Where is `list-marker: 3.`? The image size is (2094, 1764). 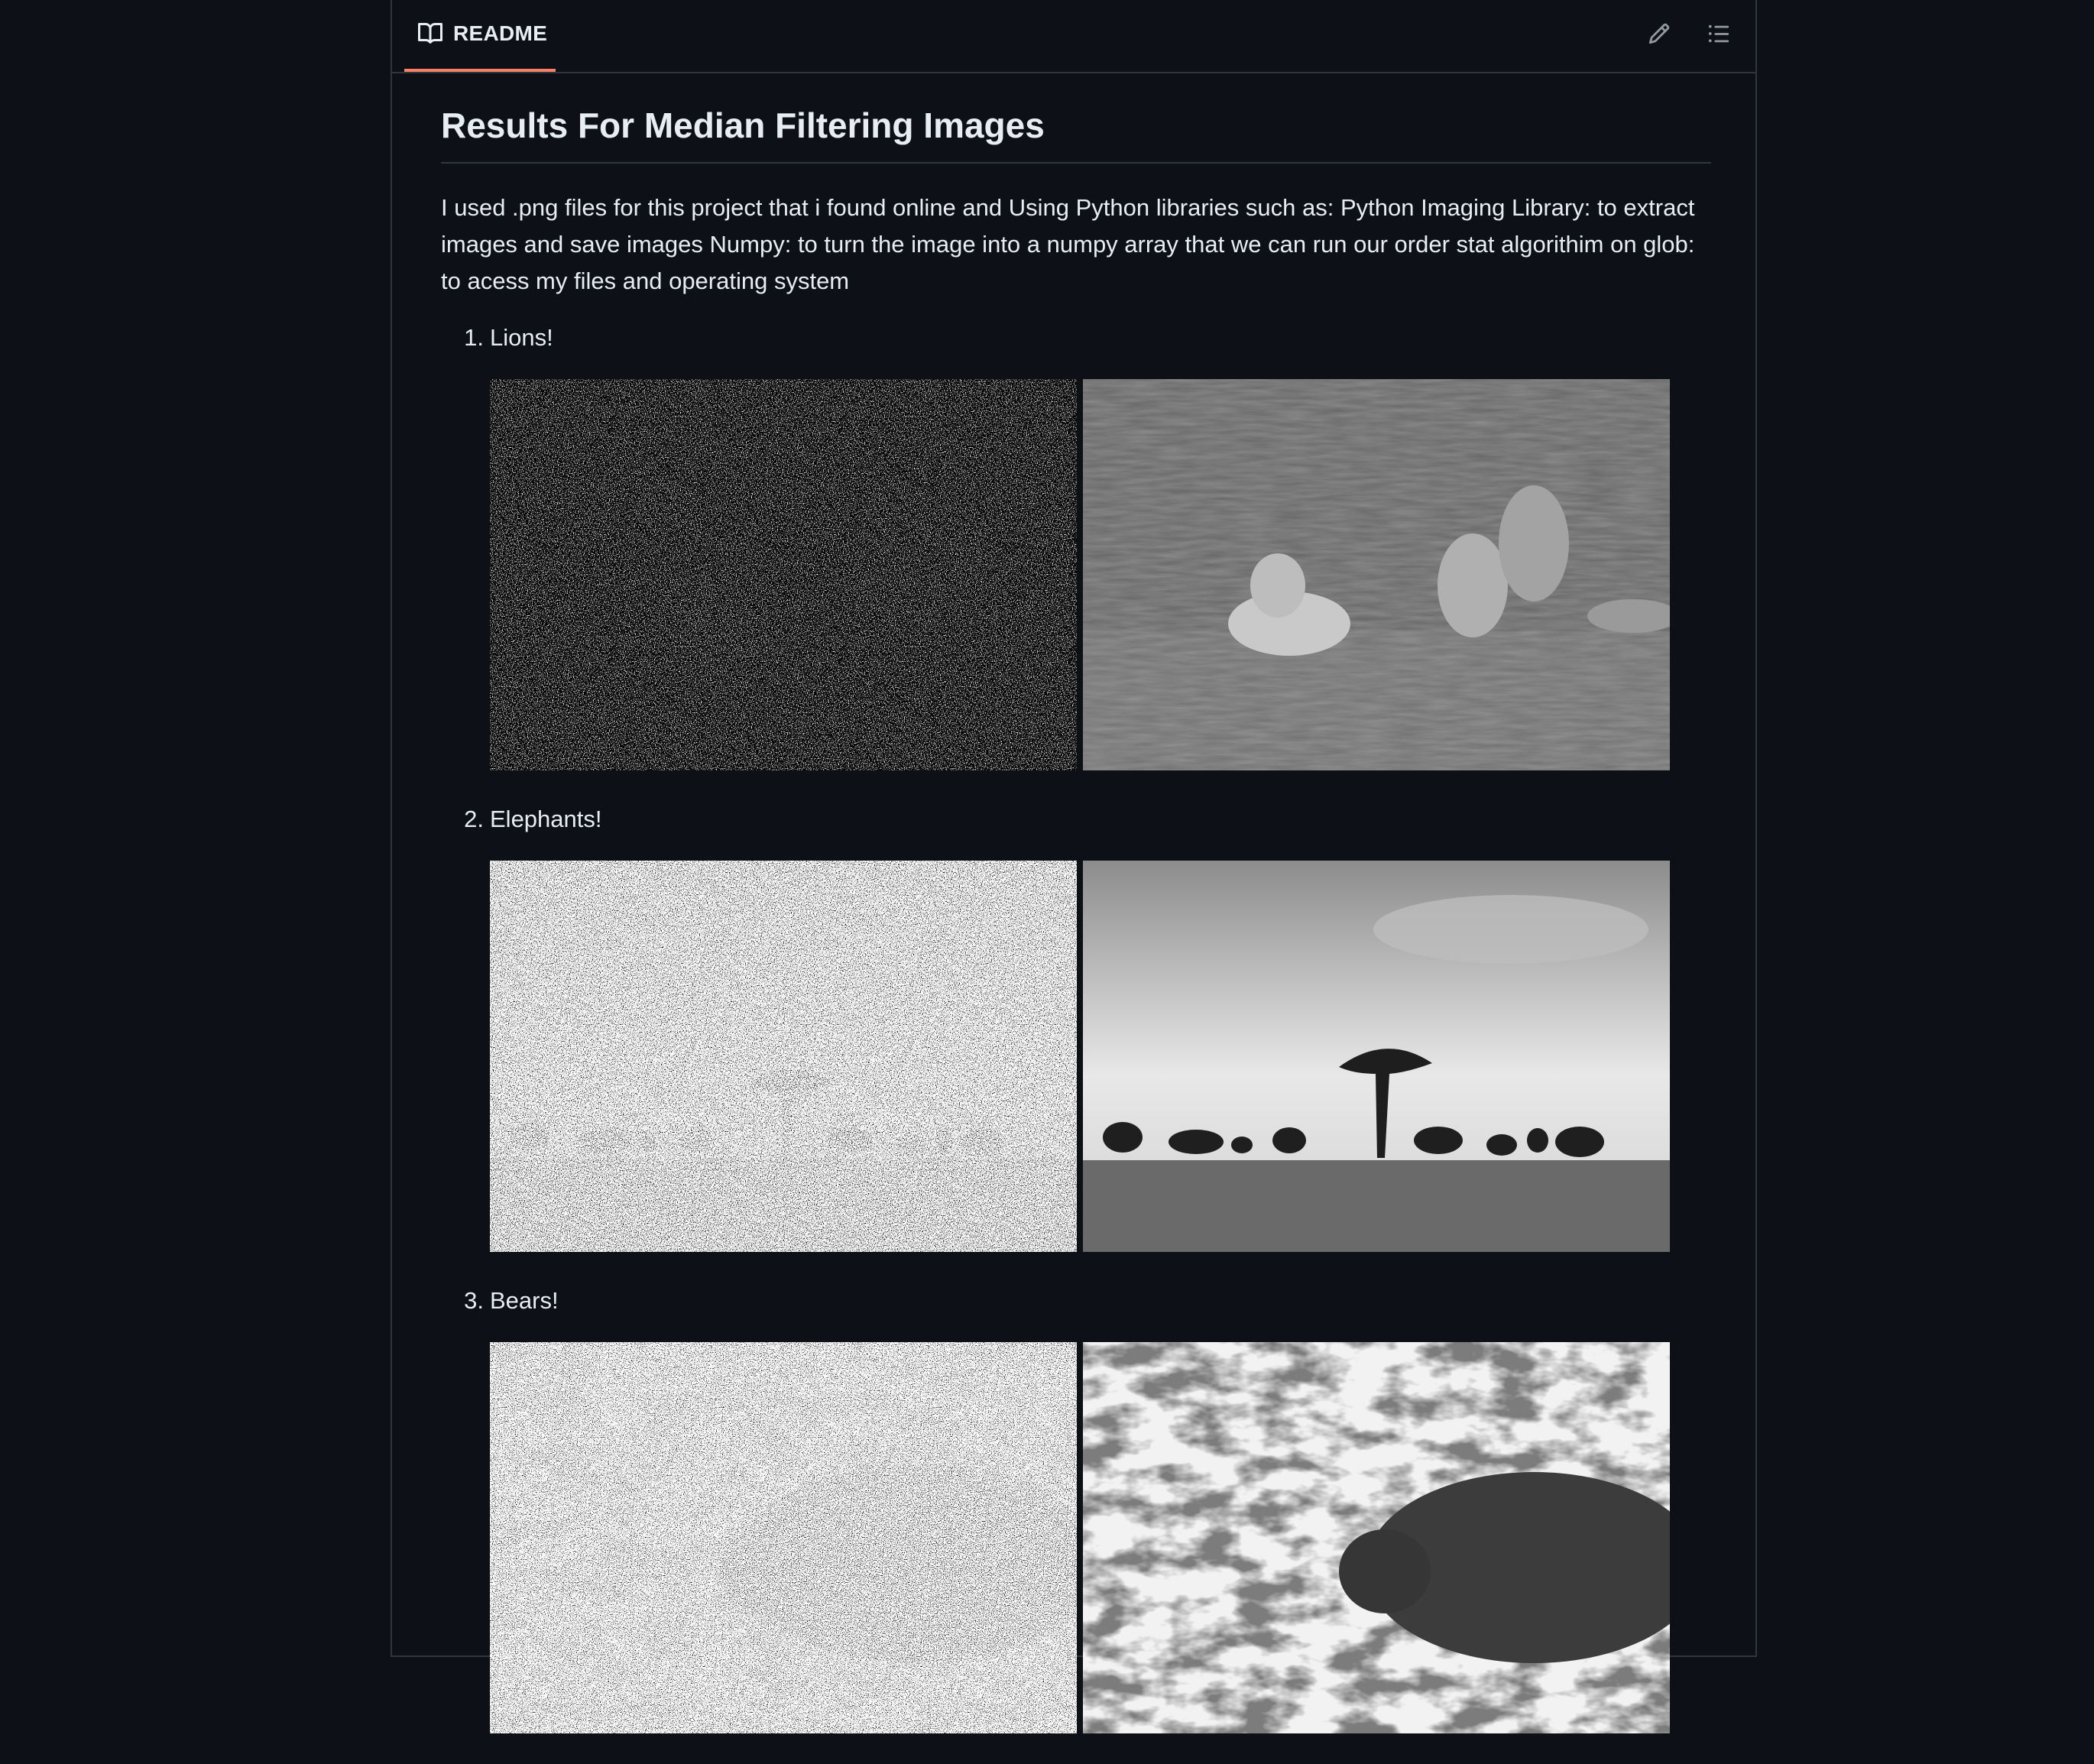 list-marker: 3. is located at coordinates (474, 1300).